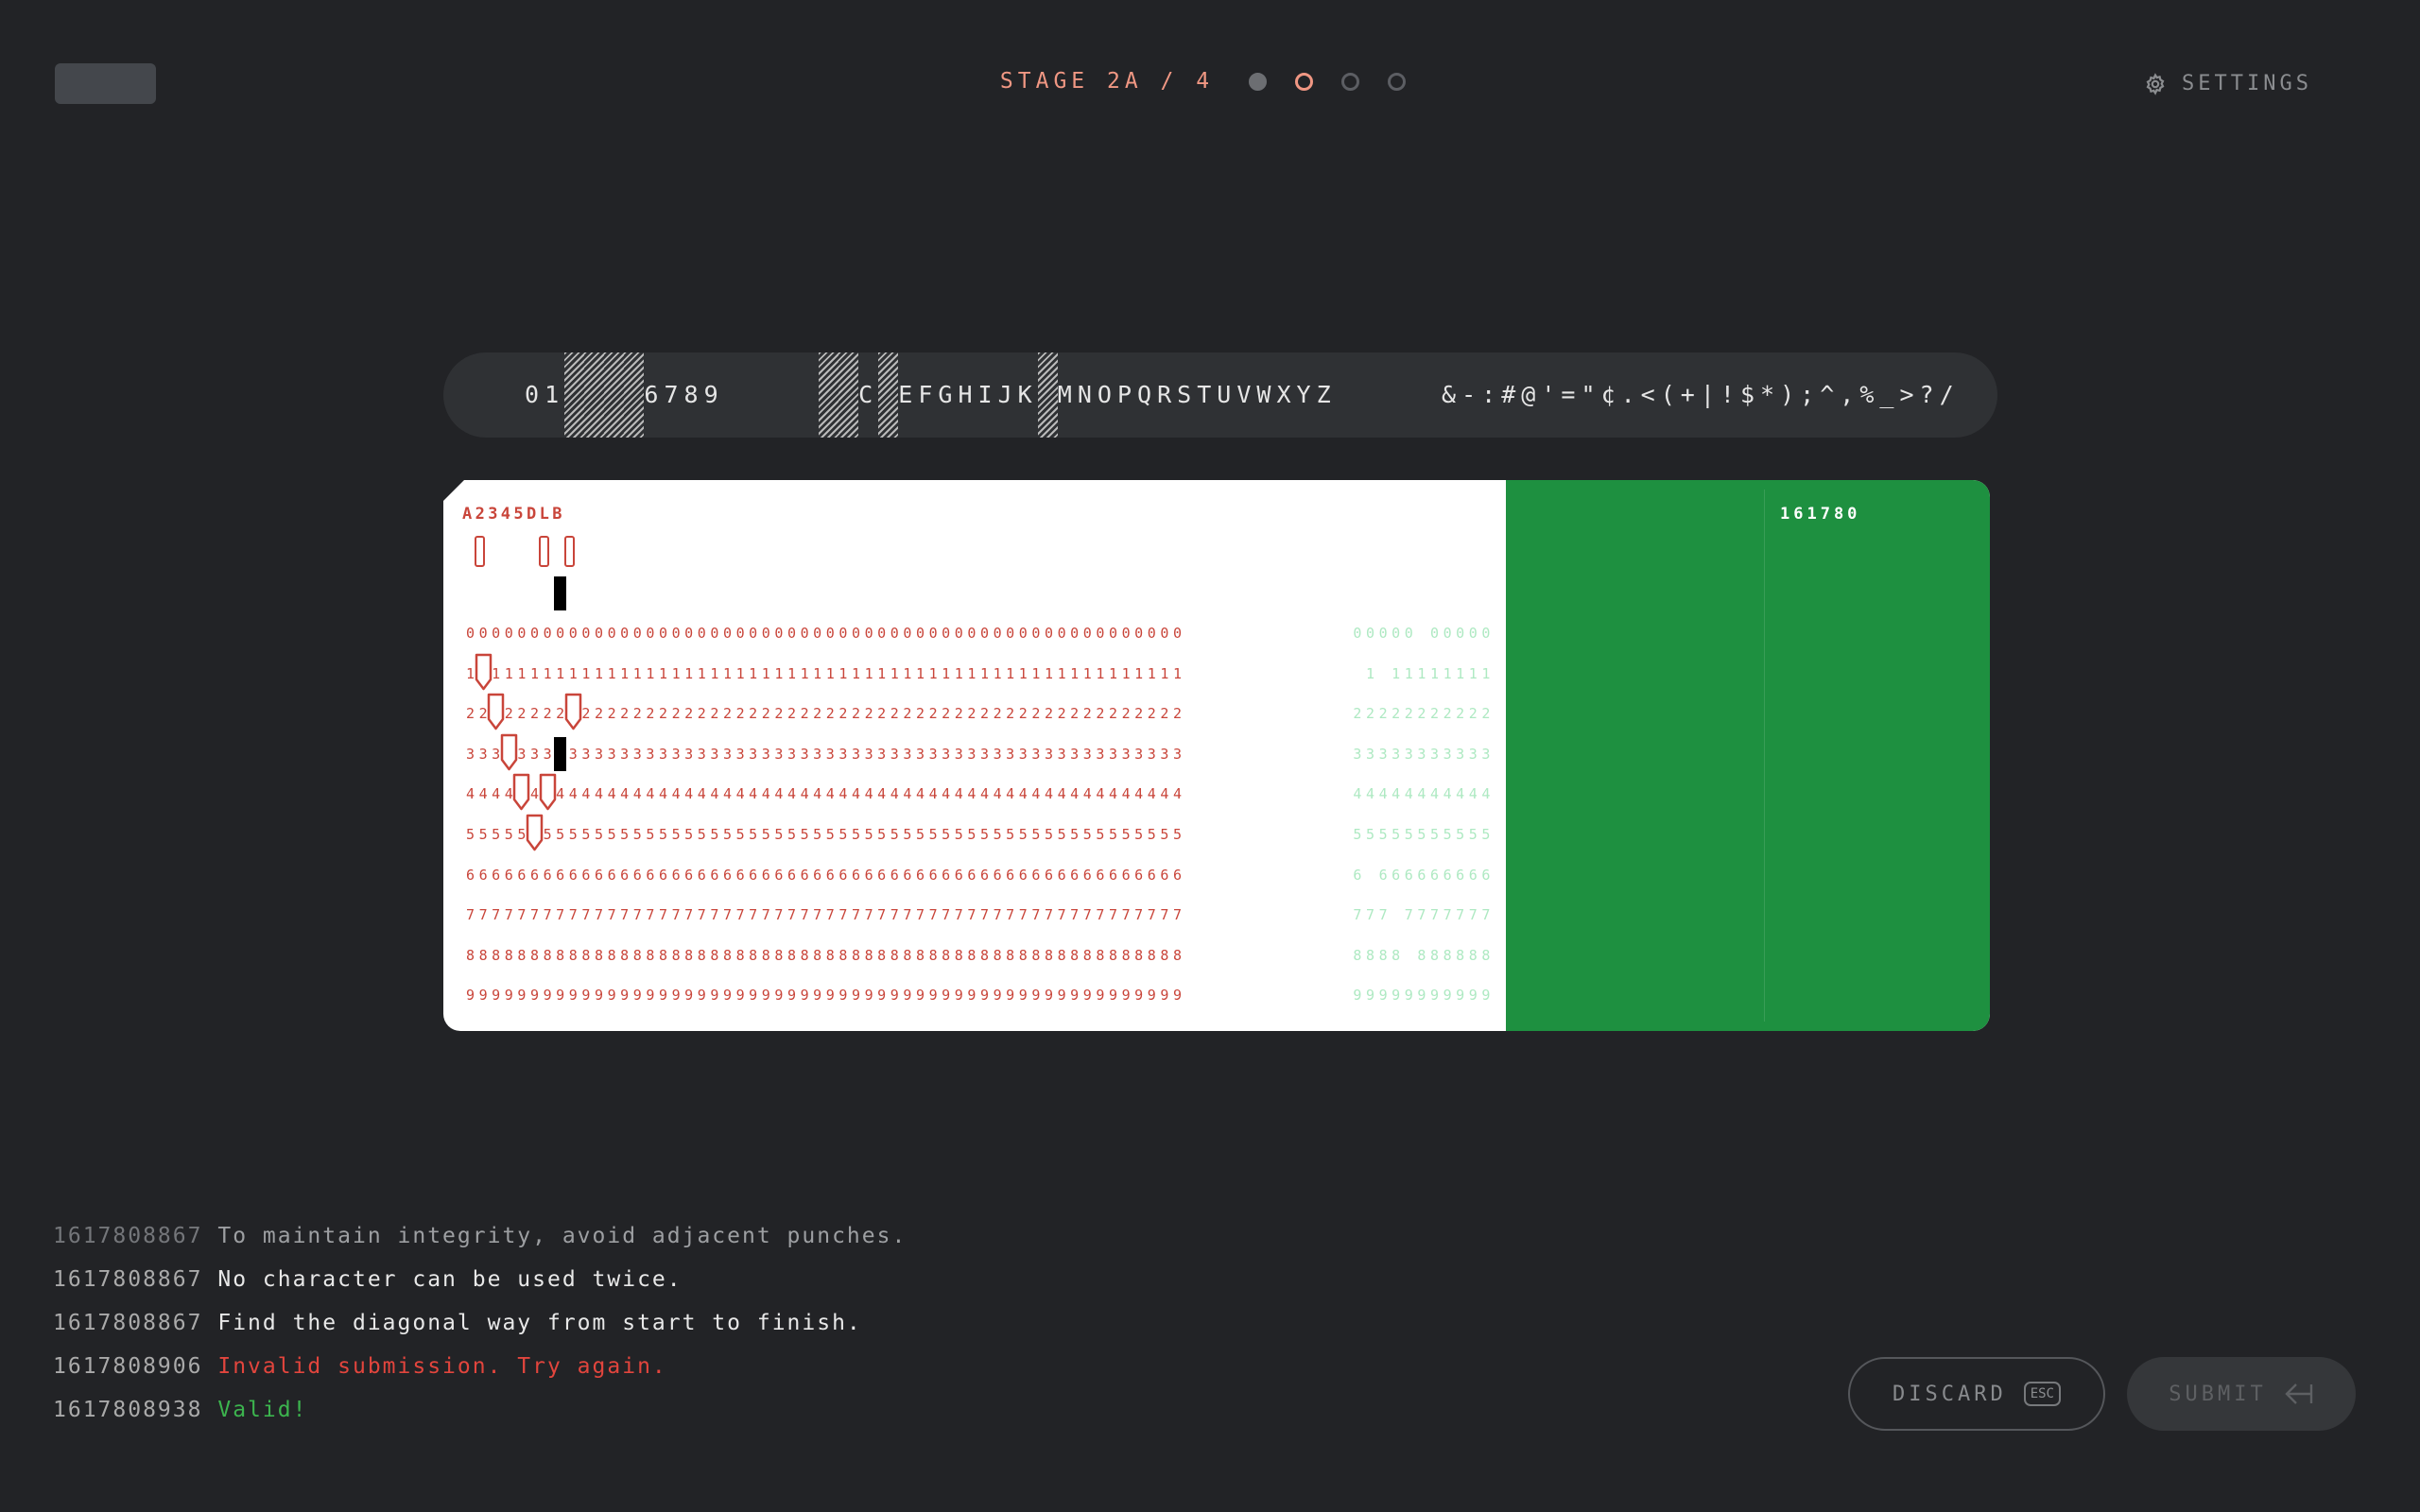 Image resolution: width=2420 pixels, height=1512 pixels. Describe the element at coordinates (1590, 394) in the screenshot. I see `charset-char: "` at that location.